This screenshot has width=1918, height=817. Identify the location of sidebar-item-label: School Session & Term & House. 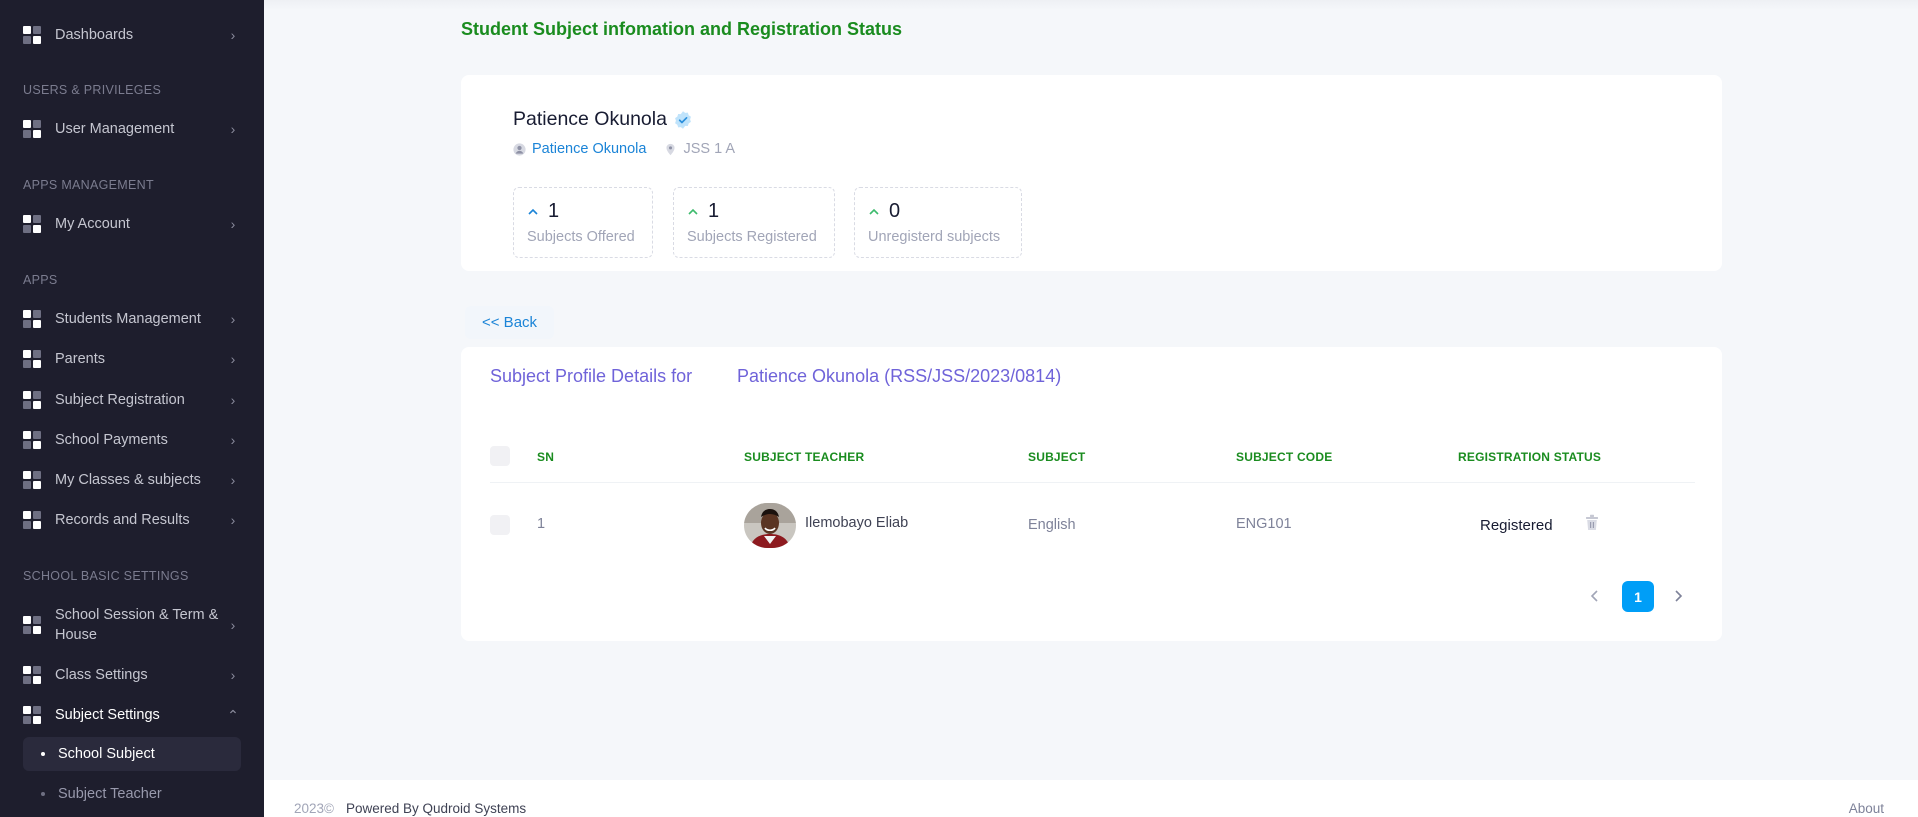
(137, 625).